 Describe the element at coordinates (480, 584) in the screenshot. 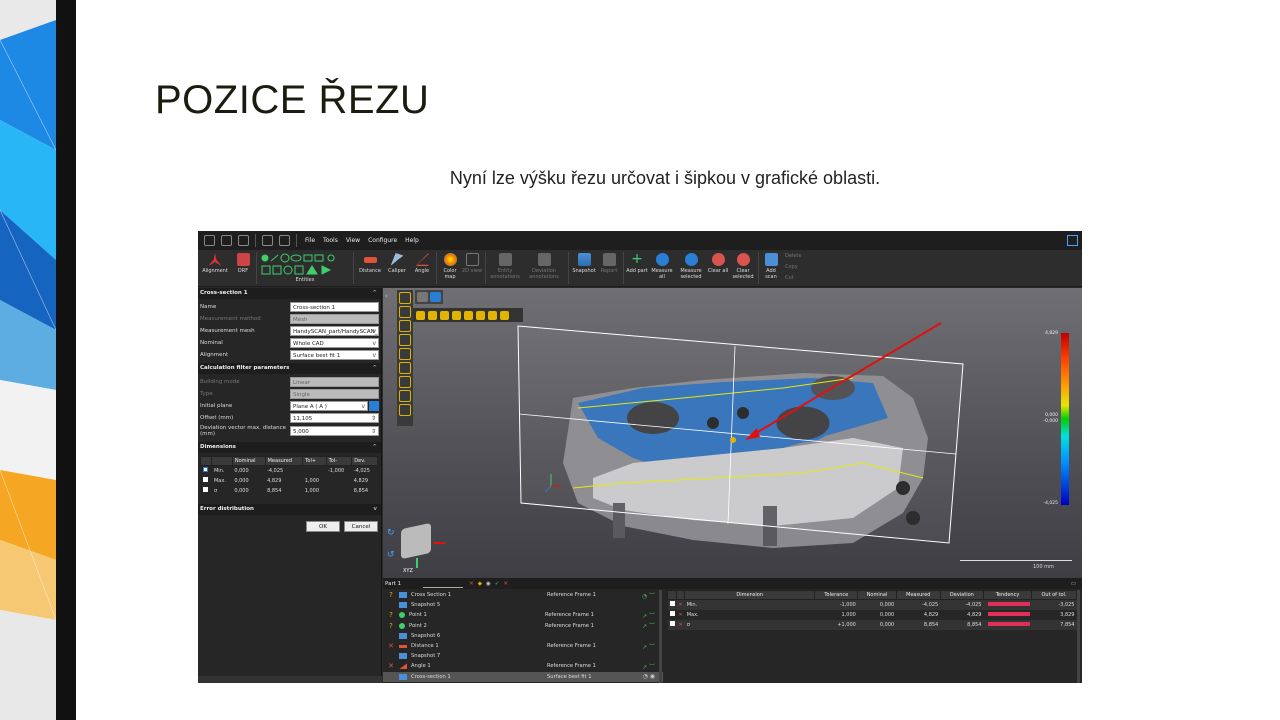

I see `filter-icon: ◆` at that location.